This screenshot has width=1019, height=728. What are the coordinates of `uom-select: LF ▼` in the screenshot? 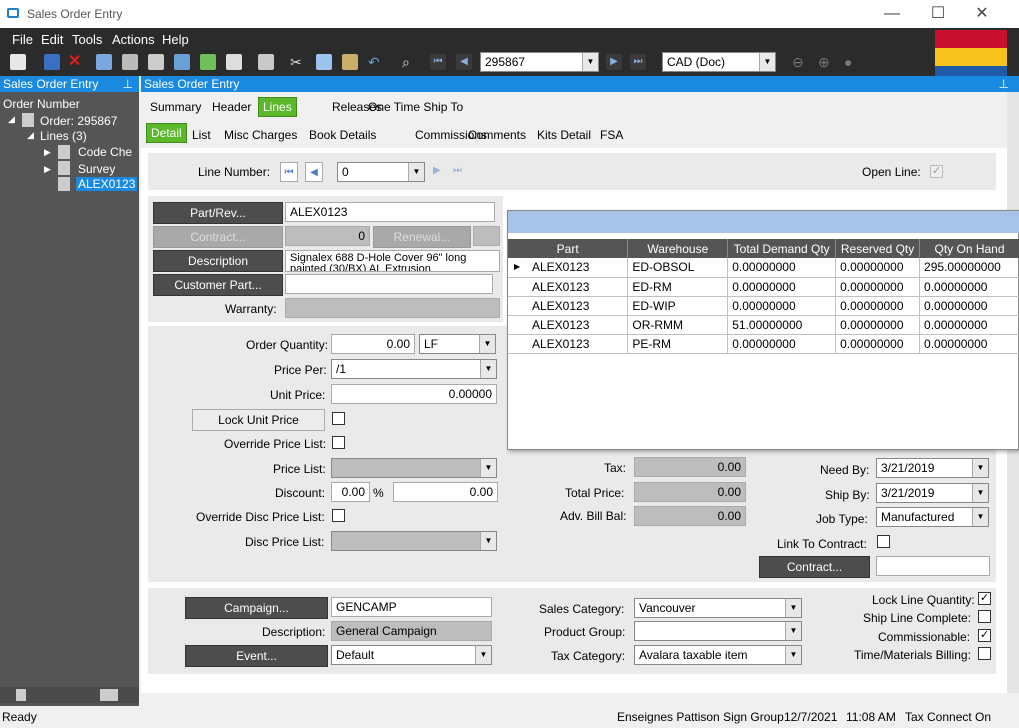 It's located at (457, 344).